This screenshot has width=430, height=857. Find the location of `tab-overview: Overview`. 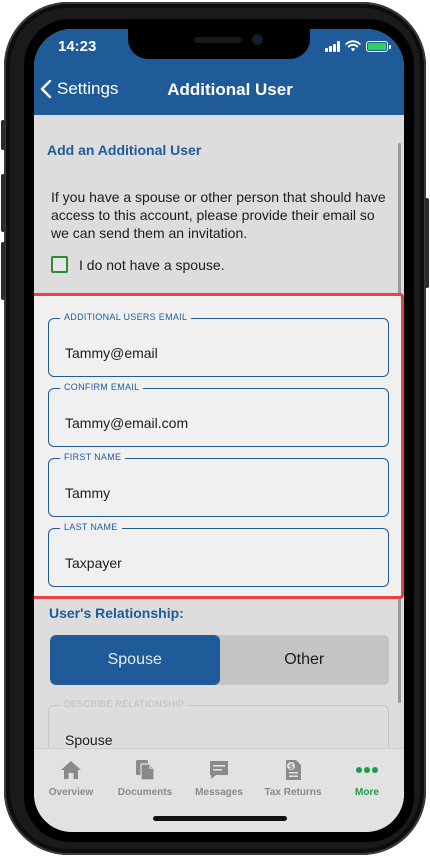

tab-overview: Overview is located at coordinates (71, 790).